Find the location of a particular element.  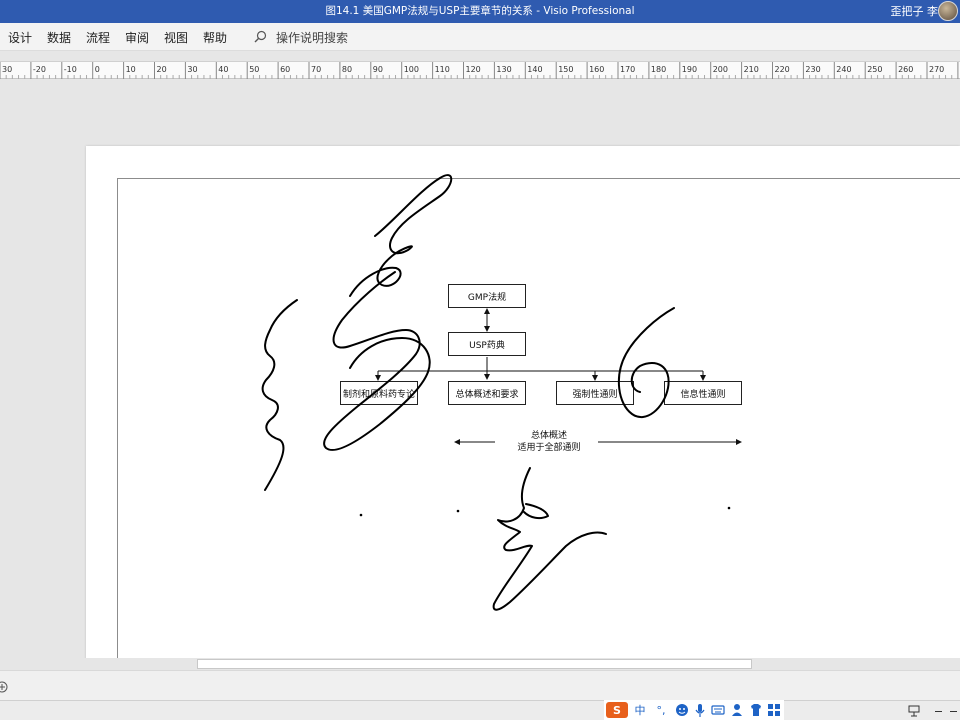

ruler-label: 50 is located at coordinates (254, 69).